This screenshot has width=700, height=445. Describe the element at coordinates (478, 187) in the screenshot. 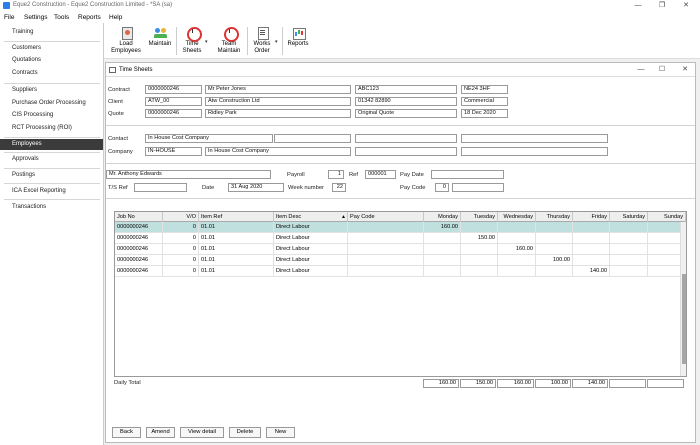

I see `pay-code-desc-field` at that location.